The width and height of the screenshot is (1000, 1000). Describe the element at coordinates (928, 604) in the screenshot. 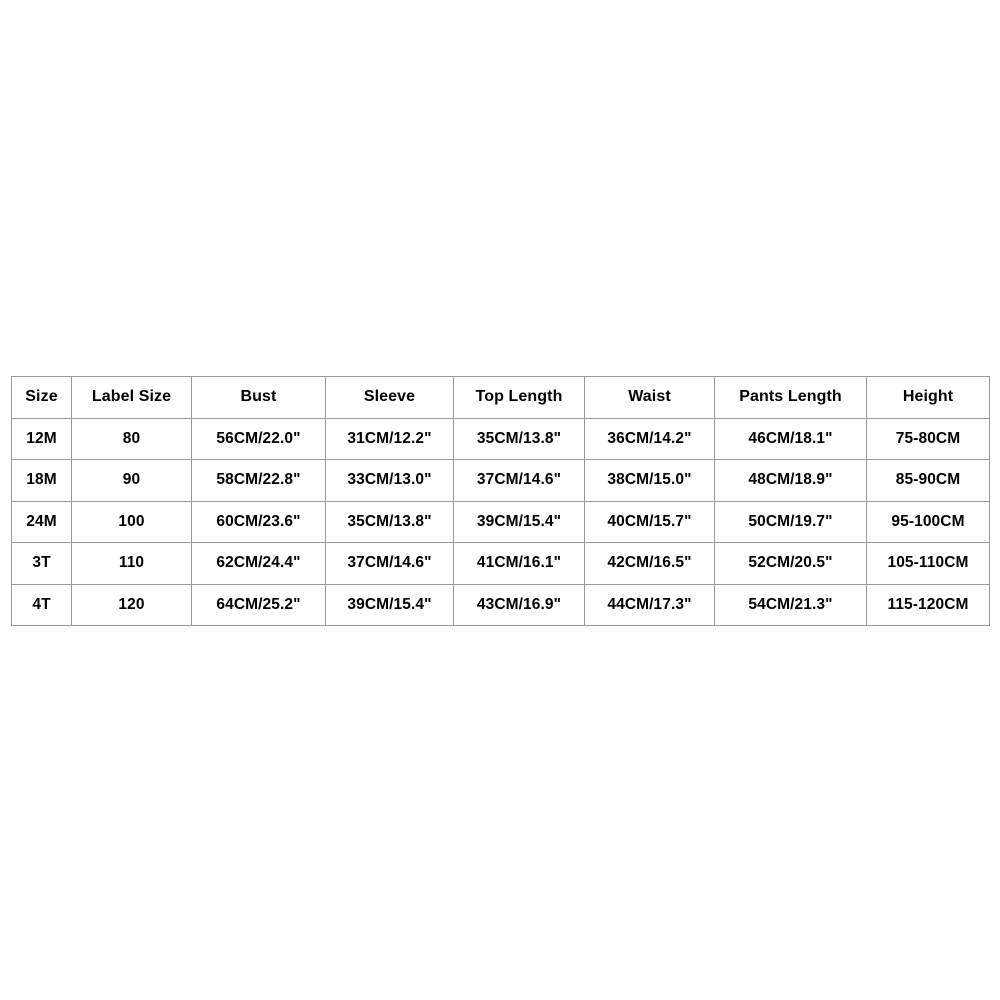

I see `cell-height: 115-120CM` at that location.